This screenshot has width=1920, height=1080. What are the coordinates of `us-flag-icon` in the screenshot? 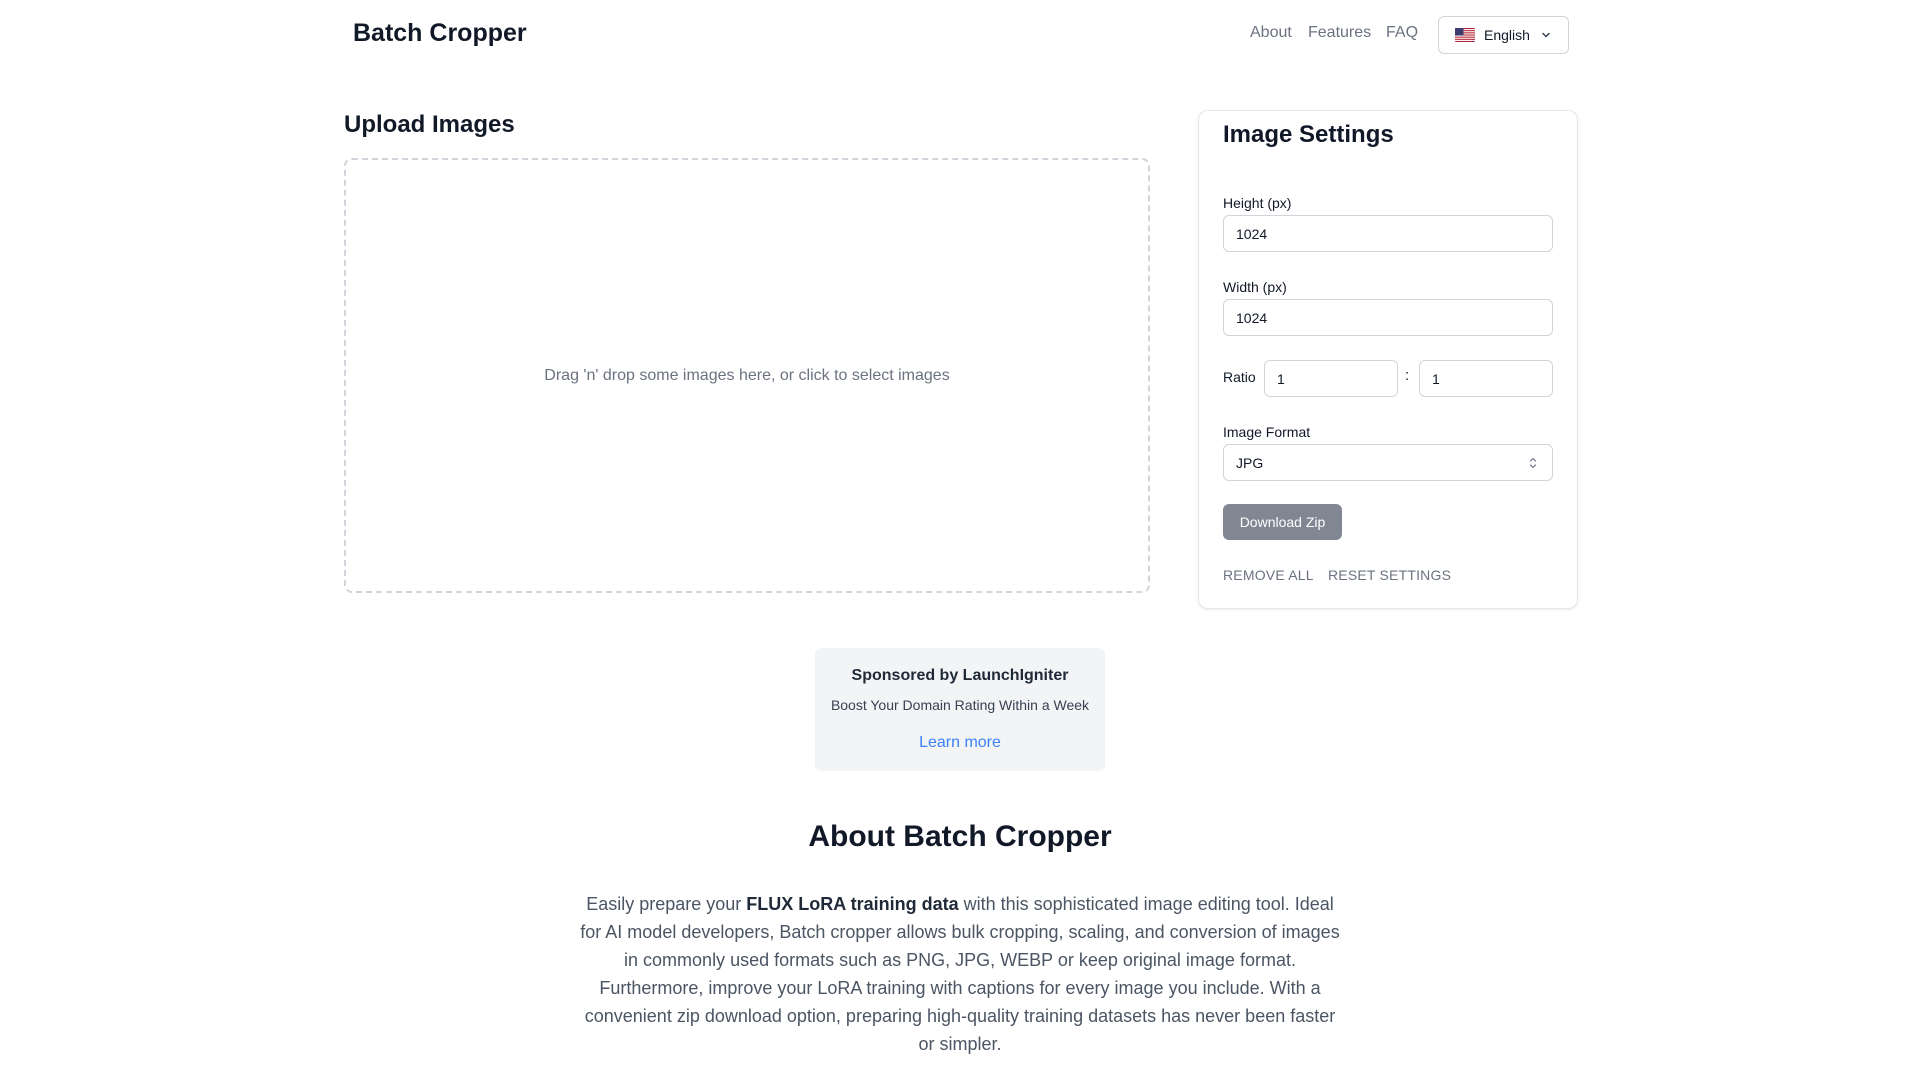 It's located at (1465, 35).